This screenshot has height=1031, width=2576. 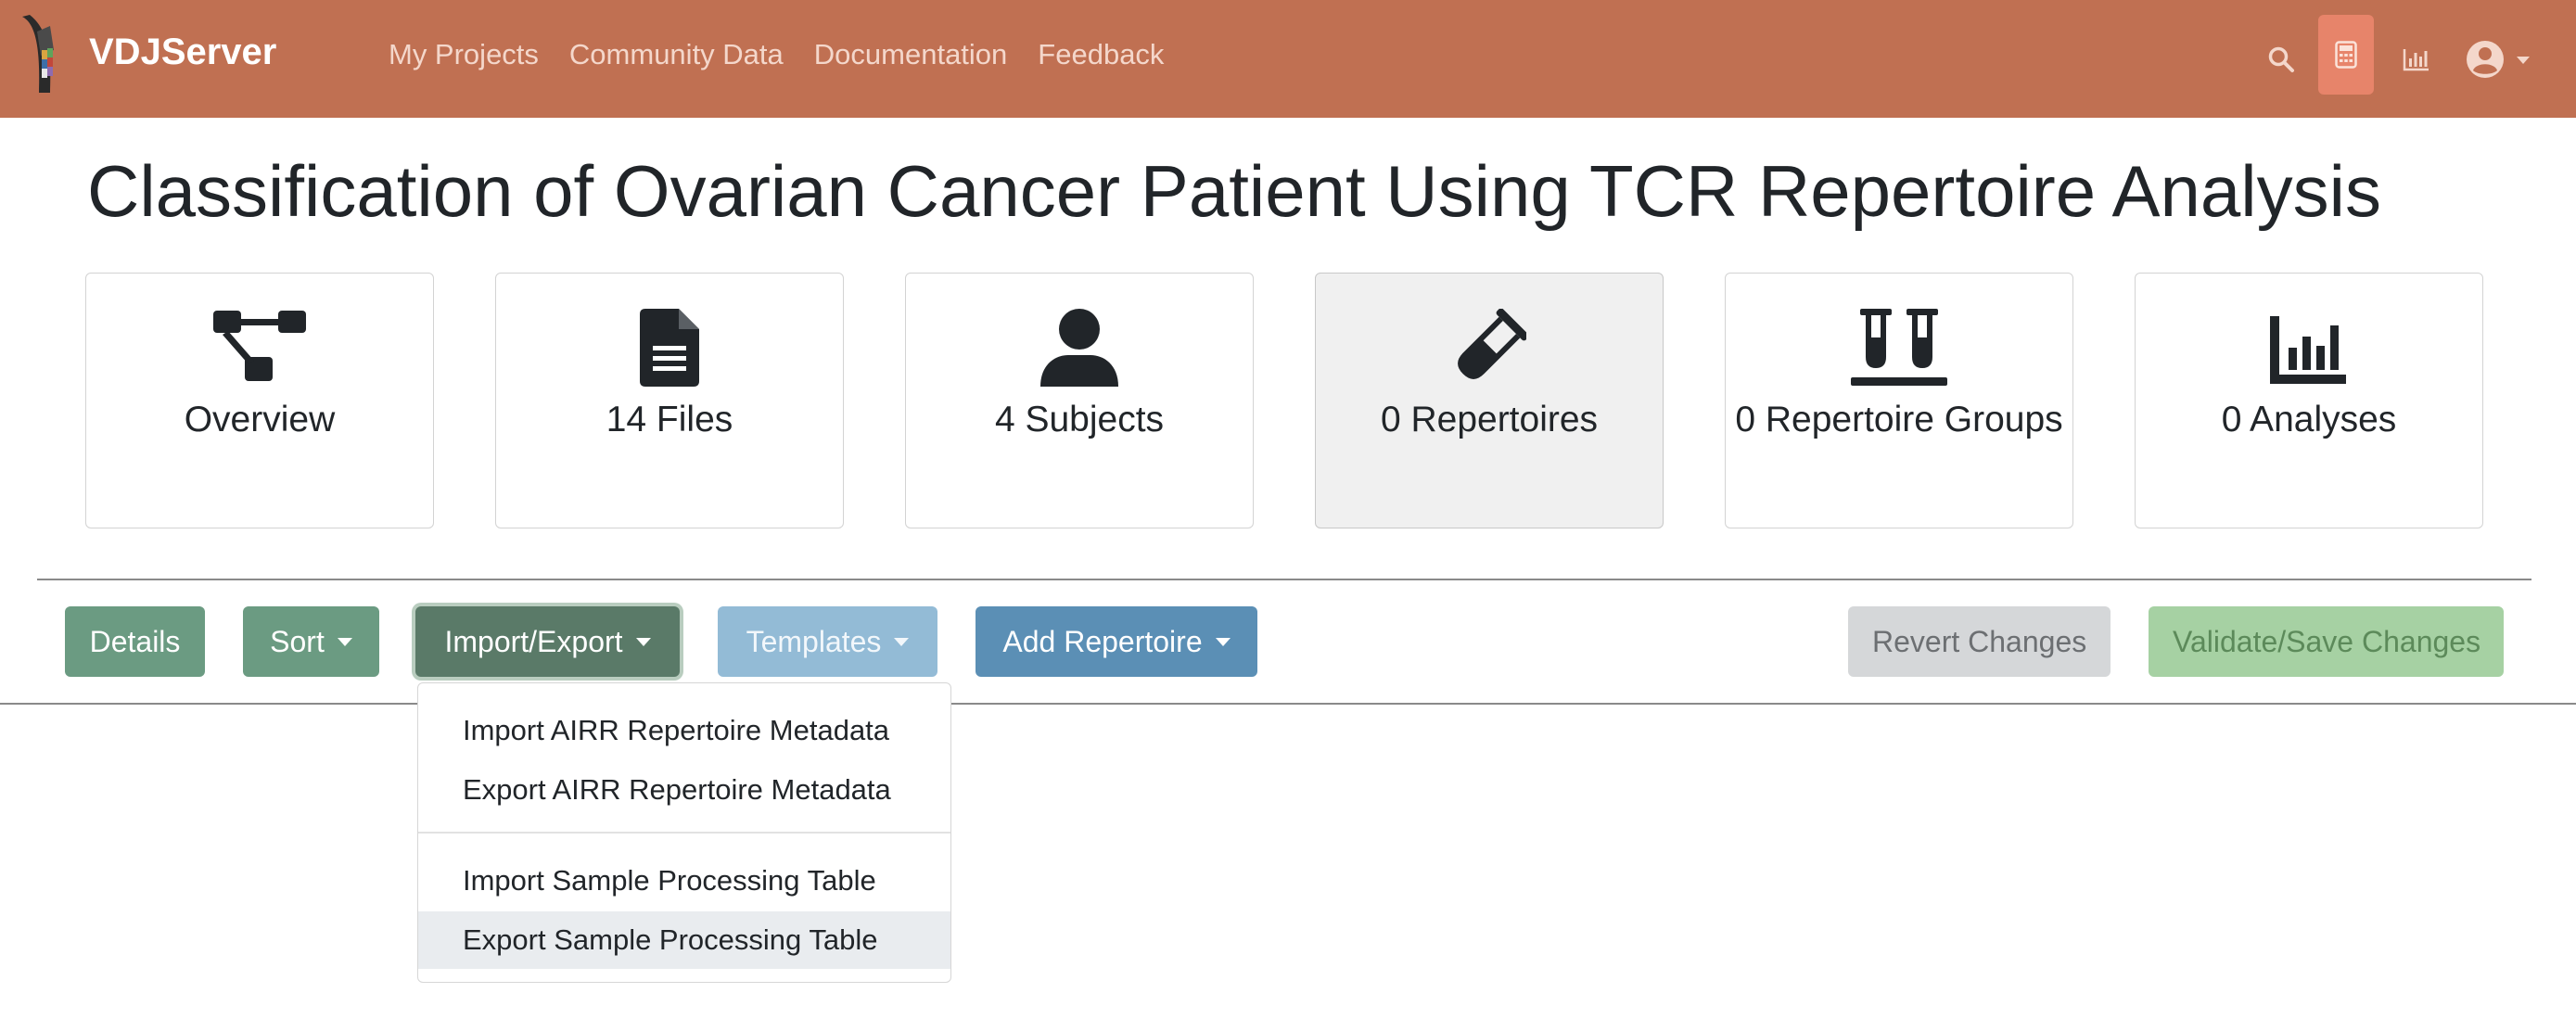 What do you see at coordinates (1284, 579) in the screenshot?
I see `toolbar-divider-top` at bounding box center [1284, 579].